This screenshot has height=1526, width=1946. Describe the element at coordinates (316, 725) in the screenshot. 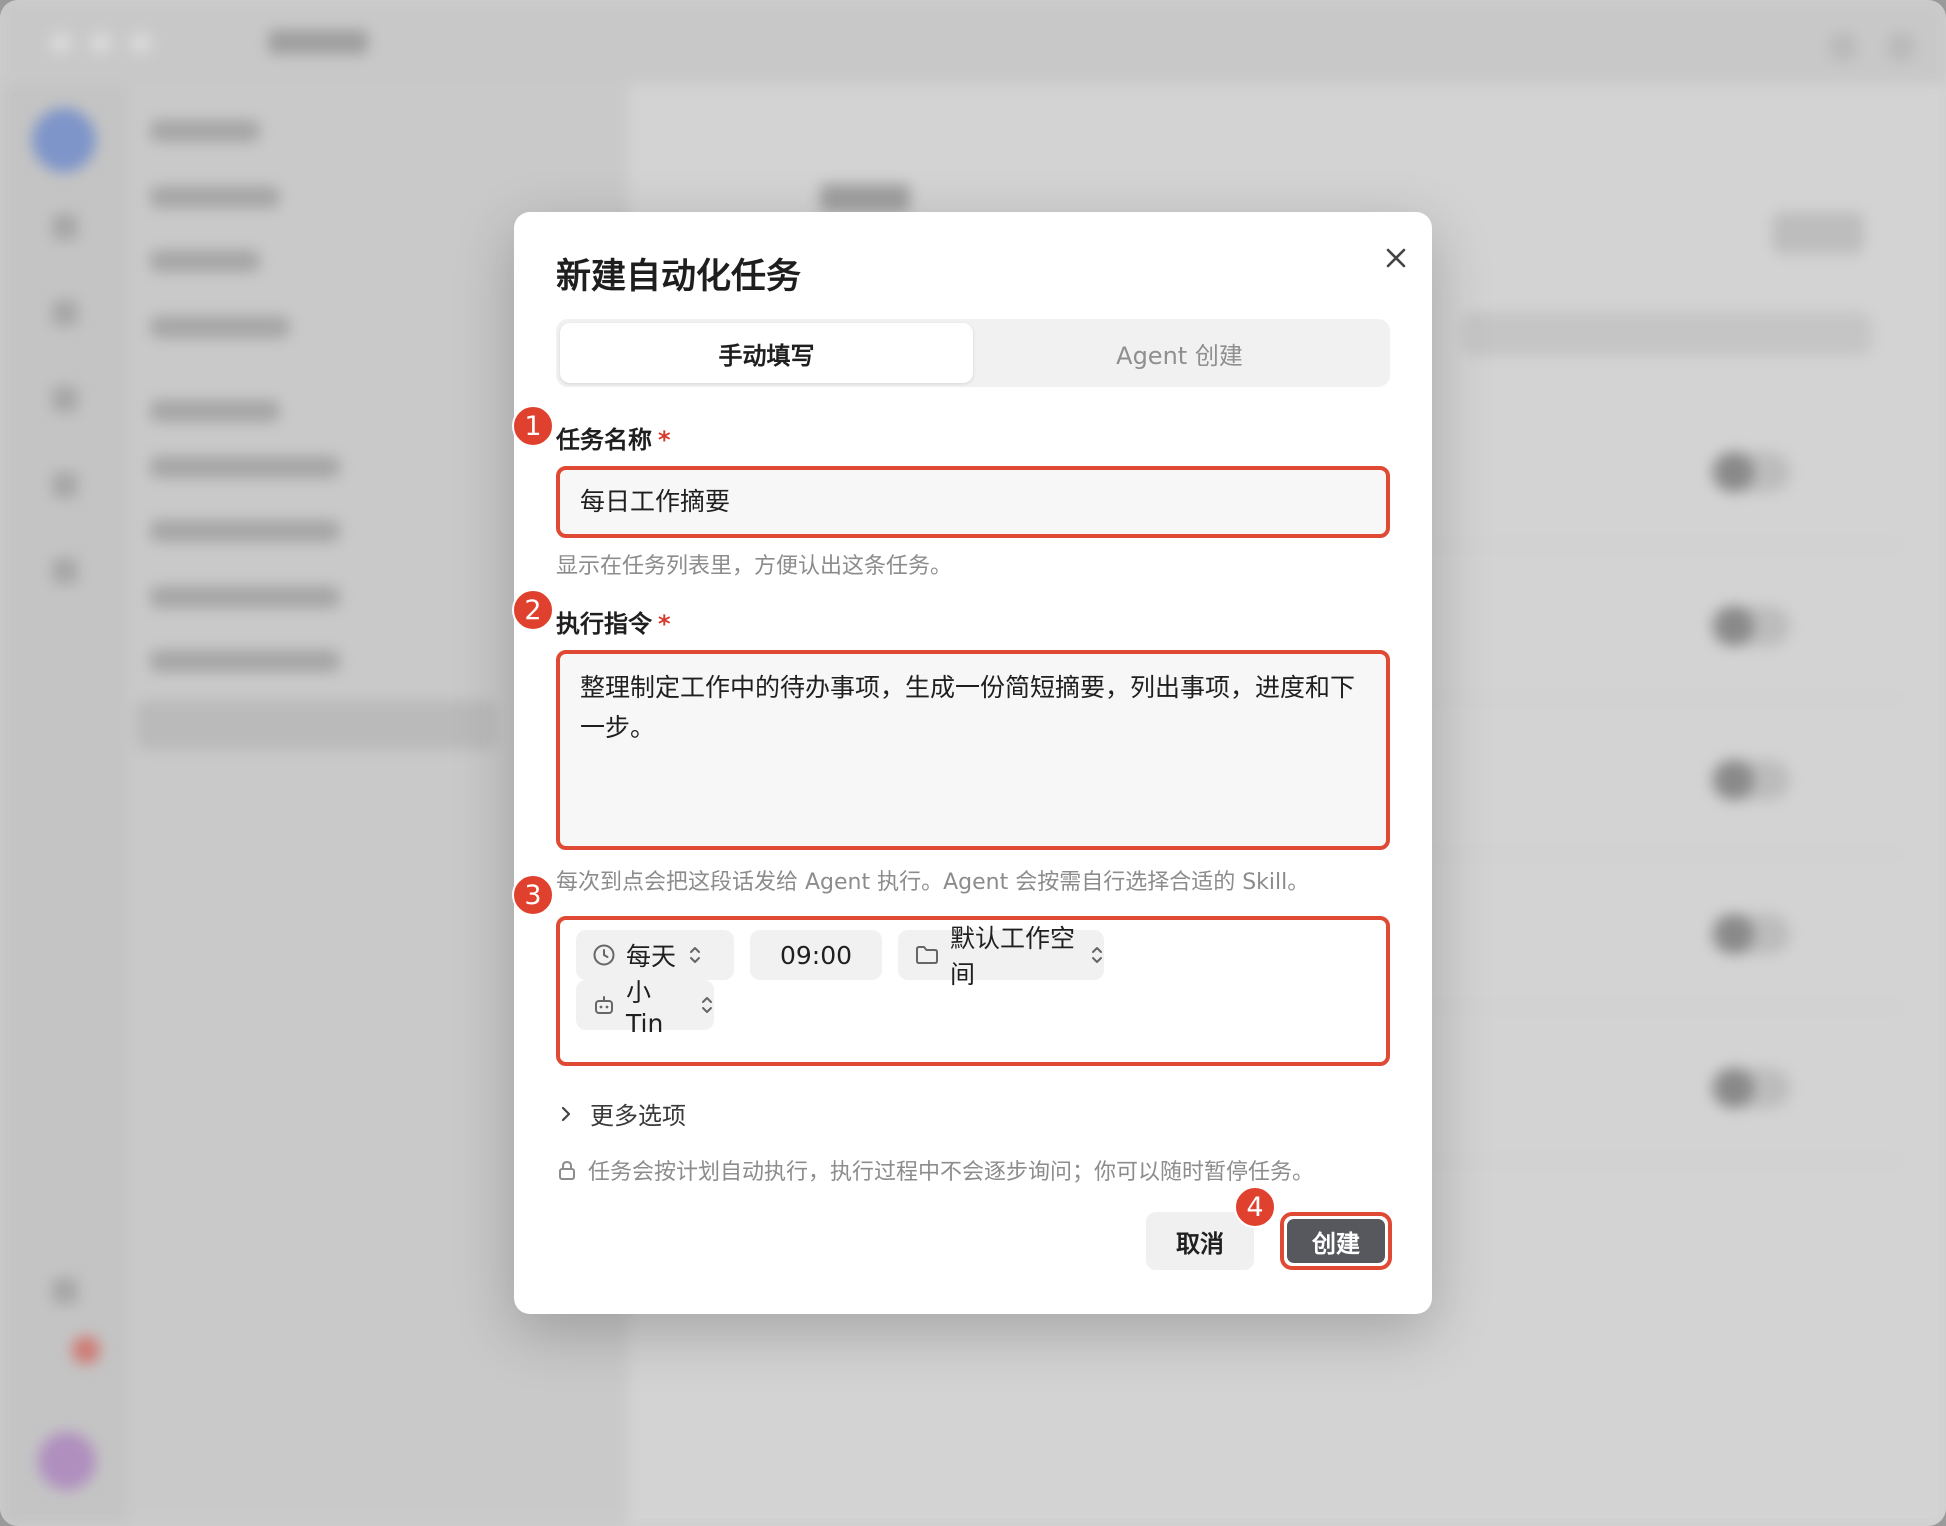

I see `sidebar-item-active` at that location.